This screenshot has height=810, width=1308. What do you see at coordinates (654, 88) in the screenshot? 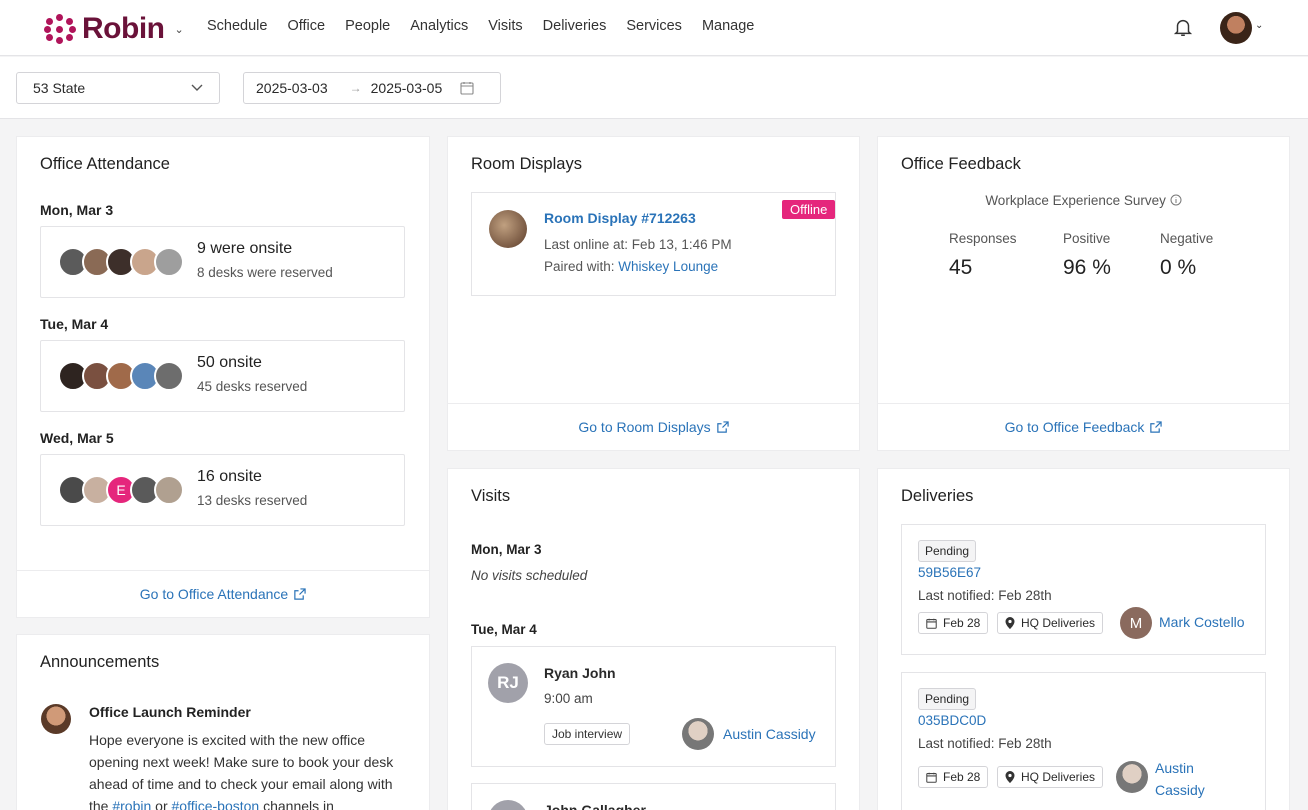
I see `filter-bar: 53 State 2025-03-03 → 2025-03-05` at bounding box center [654, 88].